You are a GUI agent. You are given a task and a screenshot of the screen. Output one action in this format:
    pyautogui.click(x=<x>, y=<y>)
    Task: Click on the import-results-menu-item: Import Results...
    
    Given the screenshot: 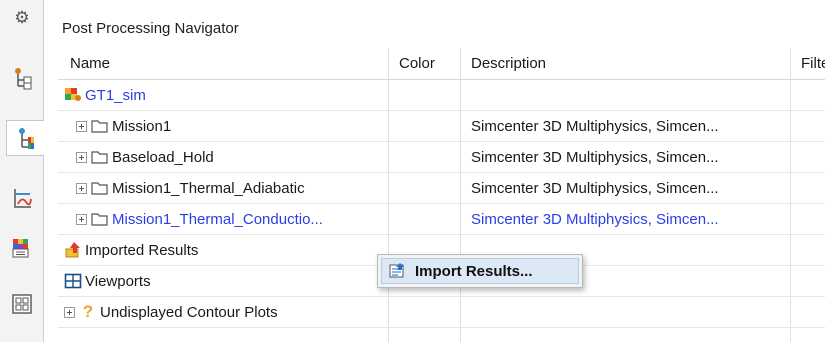 What is the action you would take?
    pyautogui.click(x=480, y=271)
    